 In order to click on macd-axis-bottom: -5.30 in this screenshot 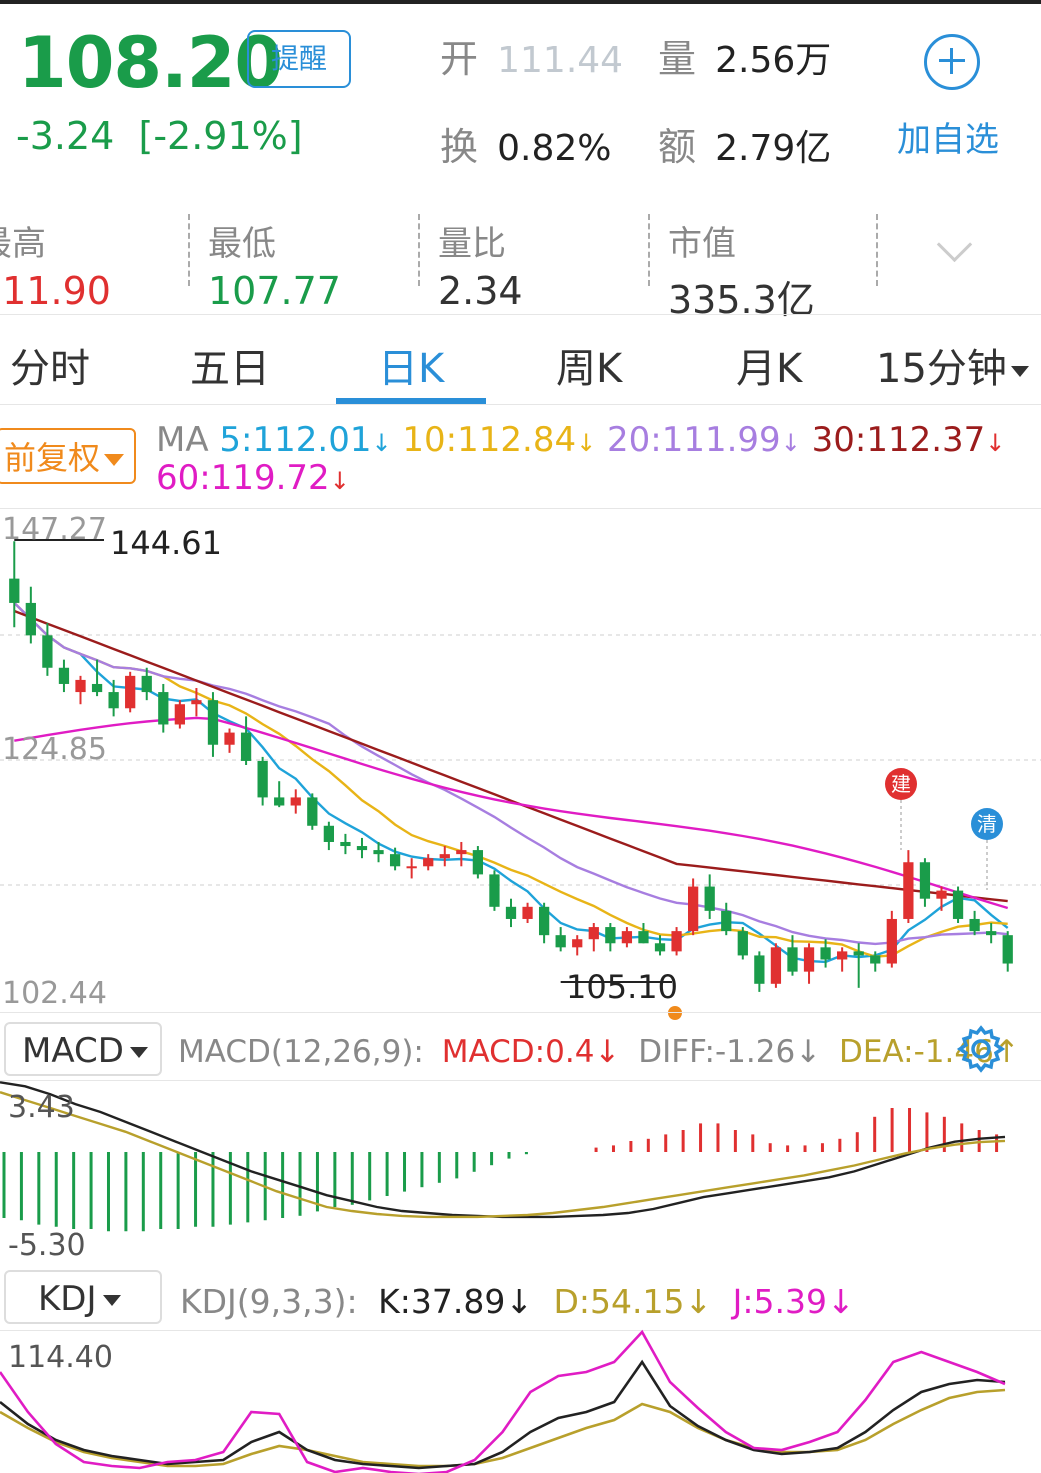, I will do `click(47, 1245)`.